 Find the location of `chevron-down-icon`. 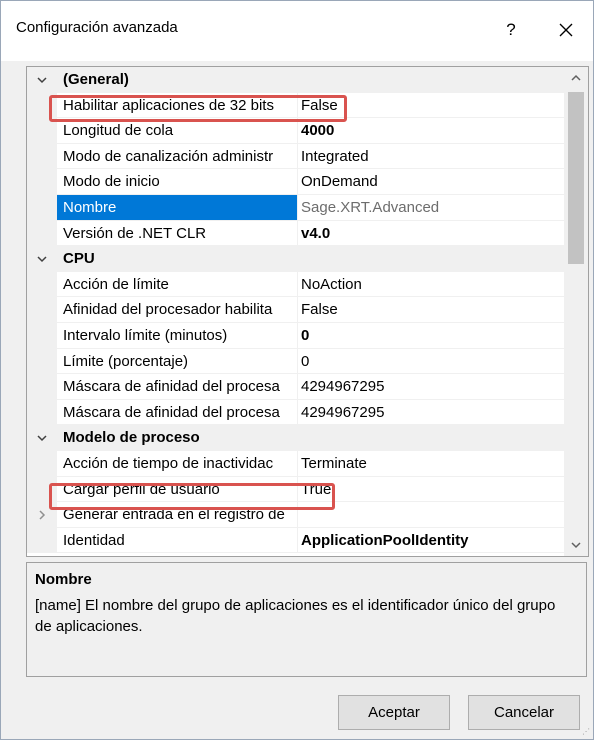

chevron-down-icon is located at coordinates (576, 545).